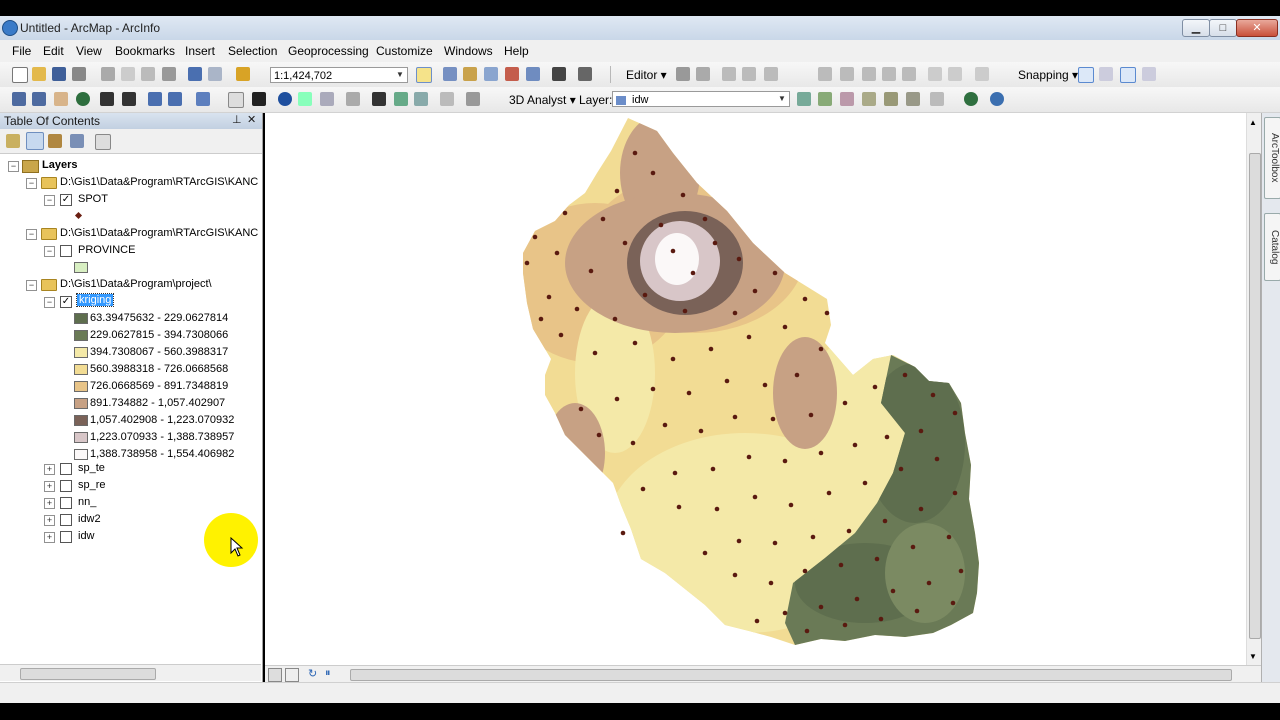 The width and height of the screenshot is (1280, 720). I want to click on go-forward-icon, so click(175, 99).